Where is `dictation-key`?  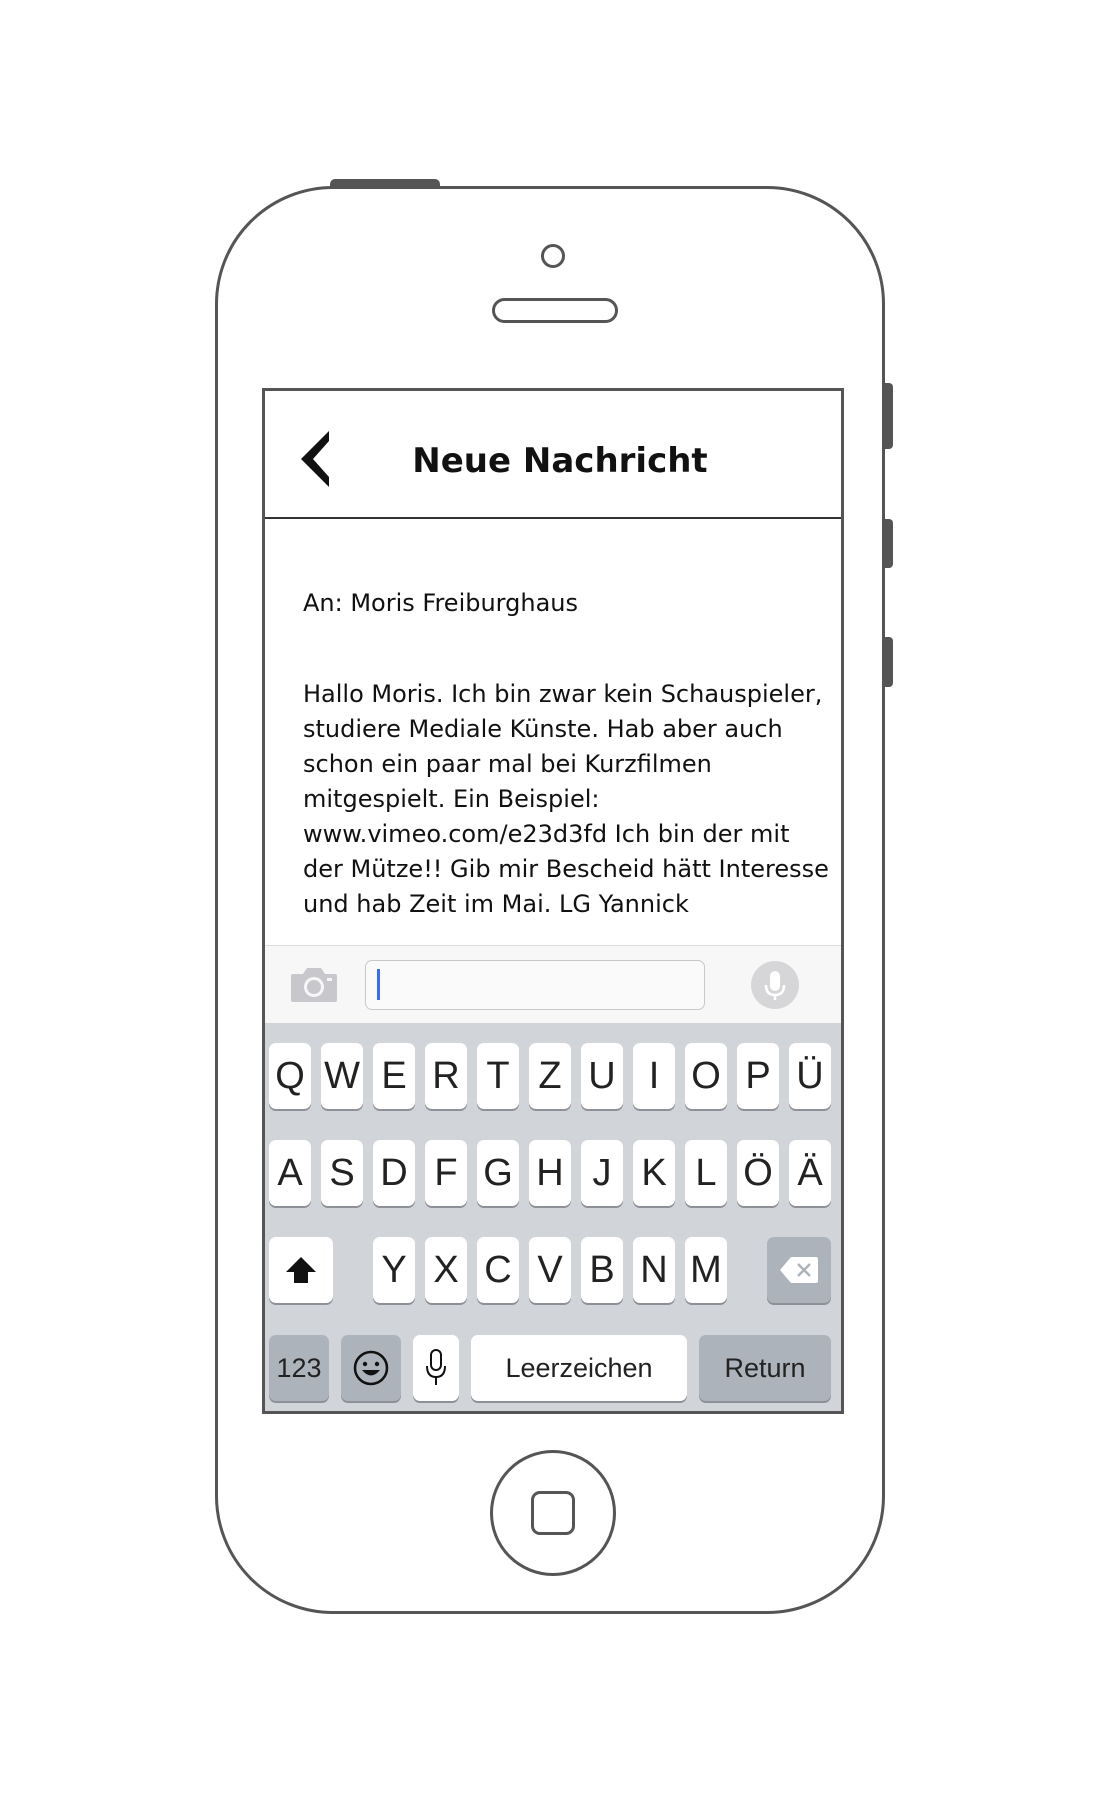
dictation-key is located at coordinates (436, 1368).